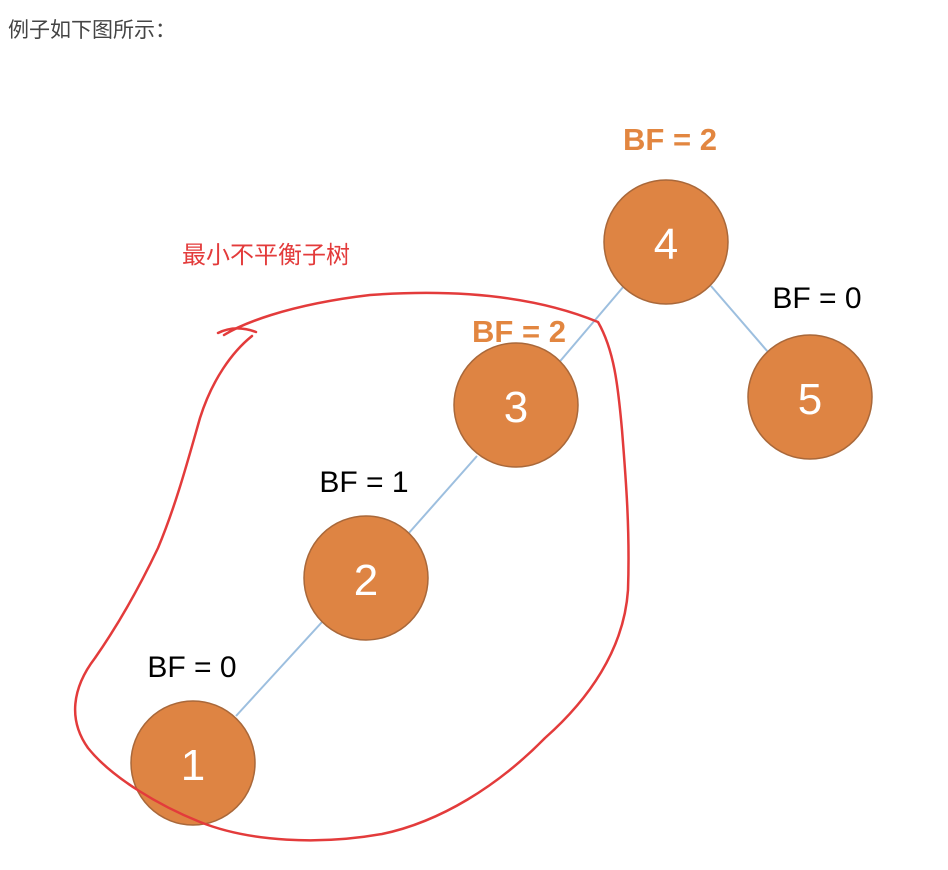 The image size is (948, 870). Describe the element at coordinates (191, 667) in the screenshot. I see `bf-label-node-1: BF = 0` at that location.